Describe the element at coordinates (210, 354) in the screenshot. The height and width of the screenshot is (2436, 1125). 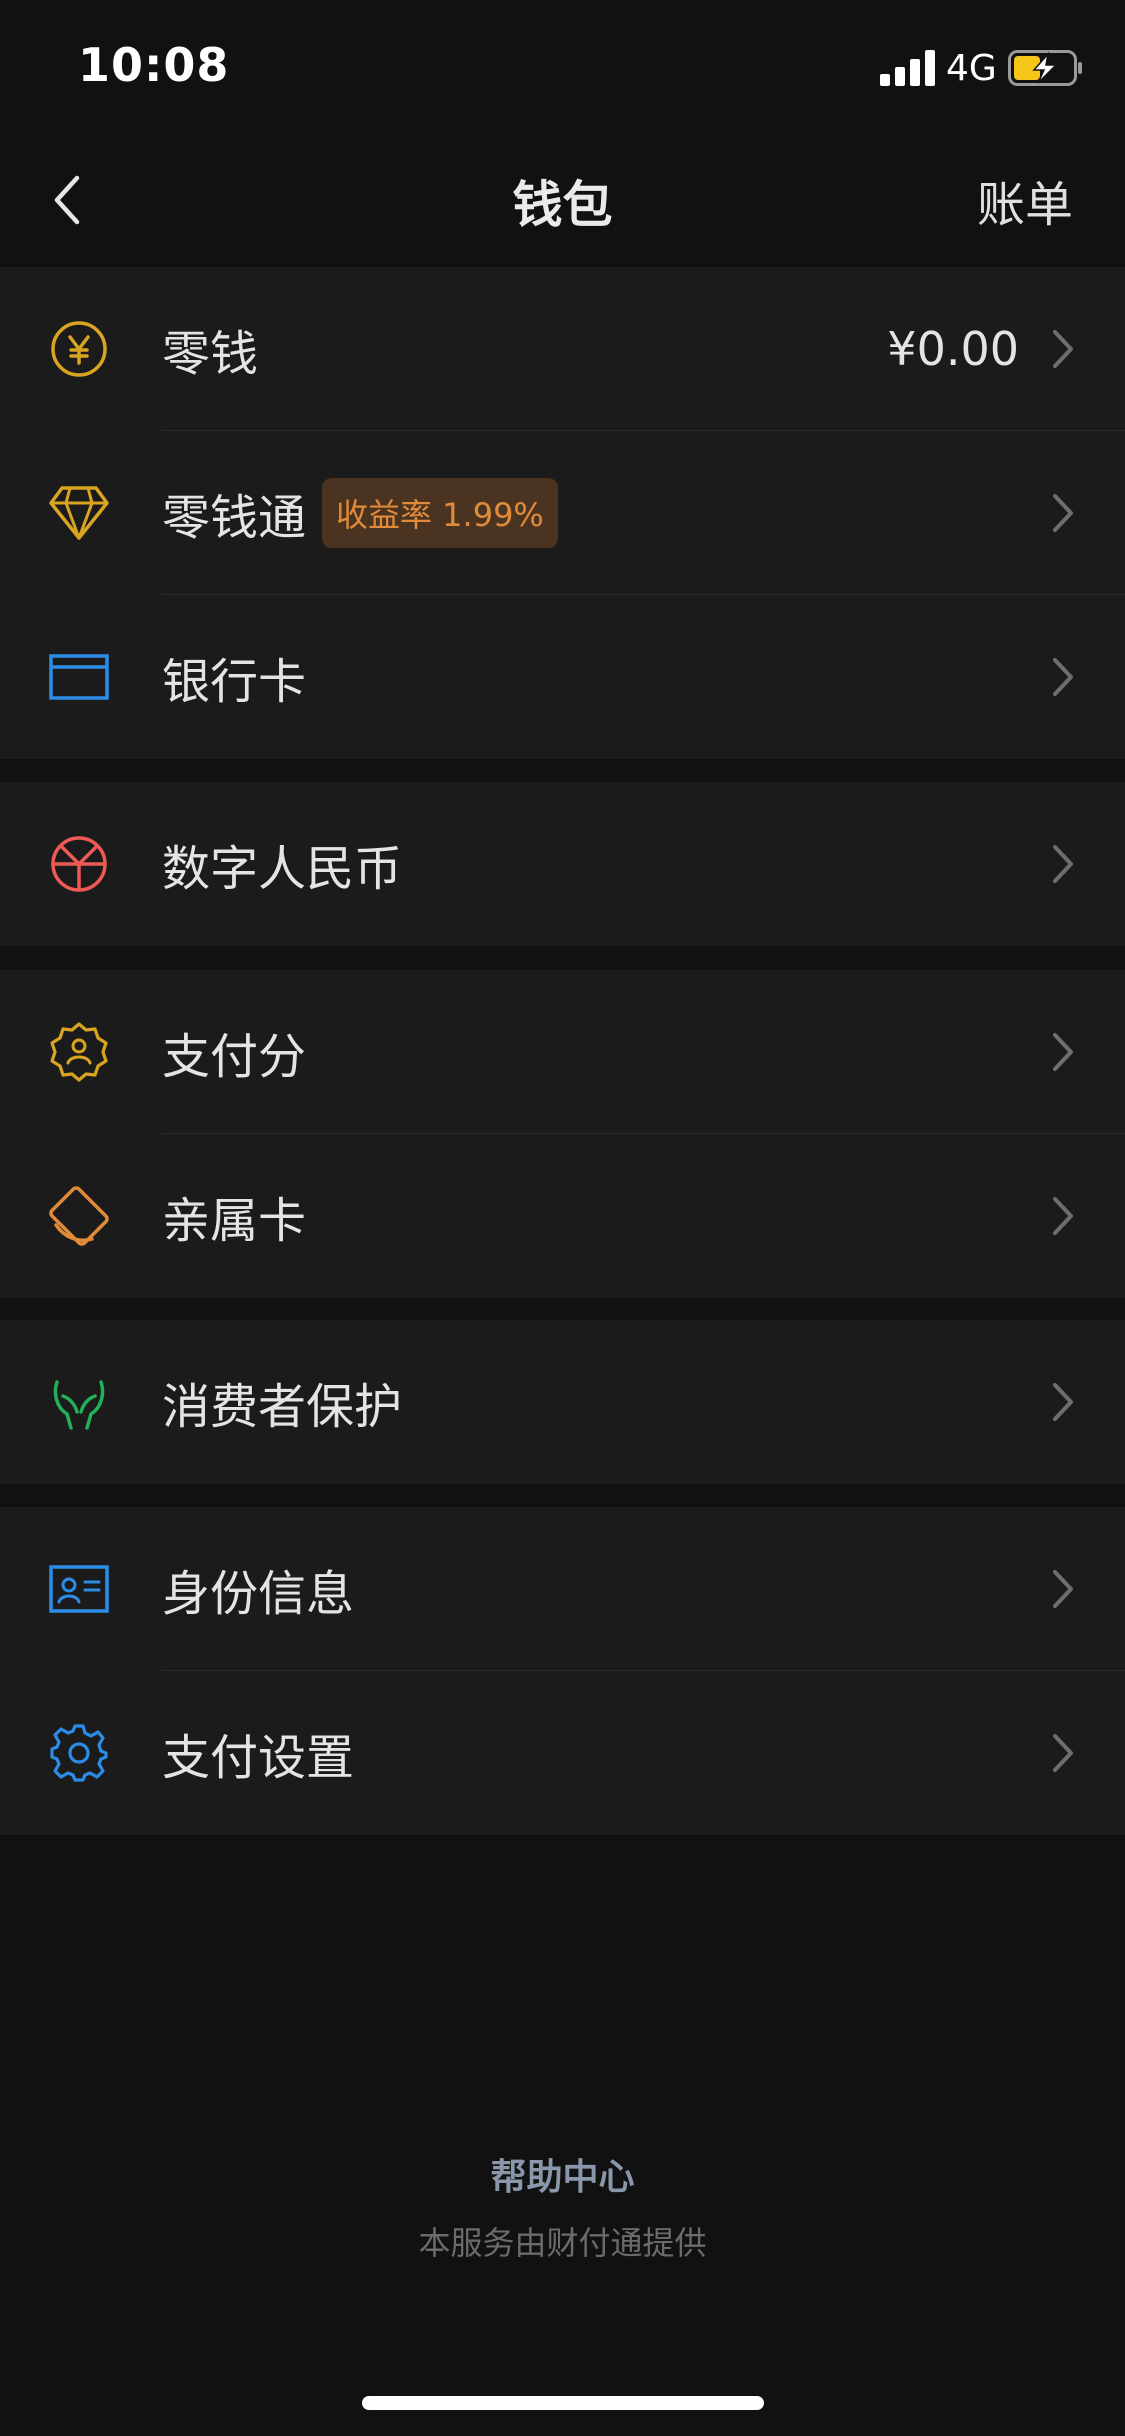
I see `list-item-label: 零钱` at that location.